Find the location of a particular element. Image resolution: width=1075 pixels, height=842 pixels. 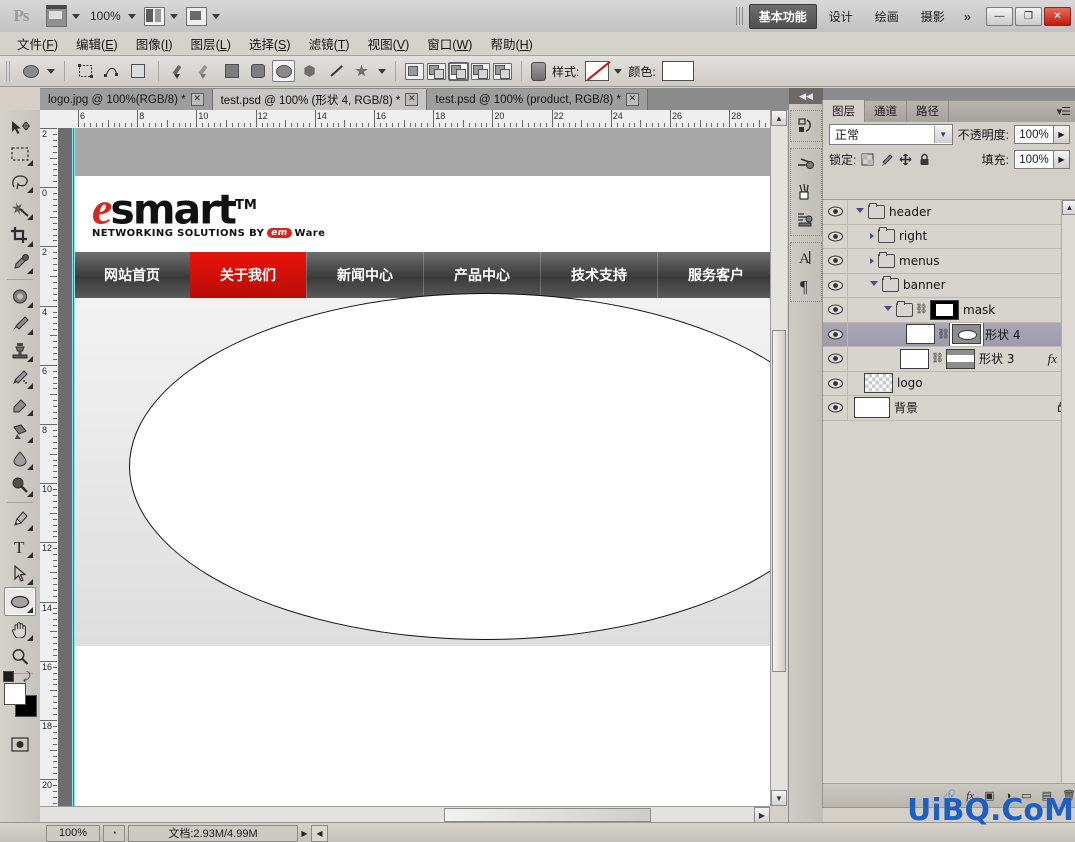

eyedropper-tool is located at coordinates (20, 262).